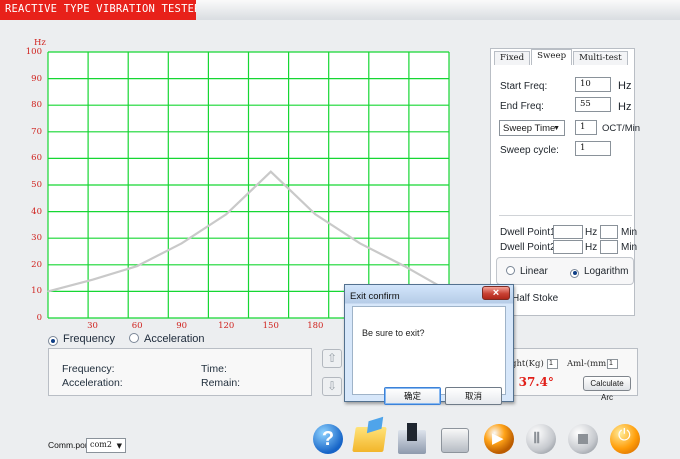 This screenshot has width=680, height=459. I want to click on x-axis-tick-label: 60, so click(137, 326).